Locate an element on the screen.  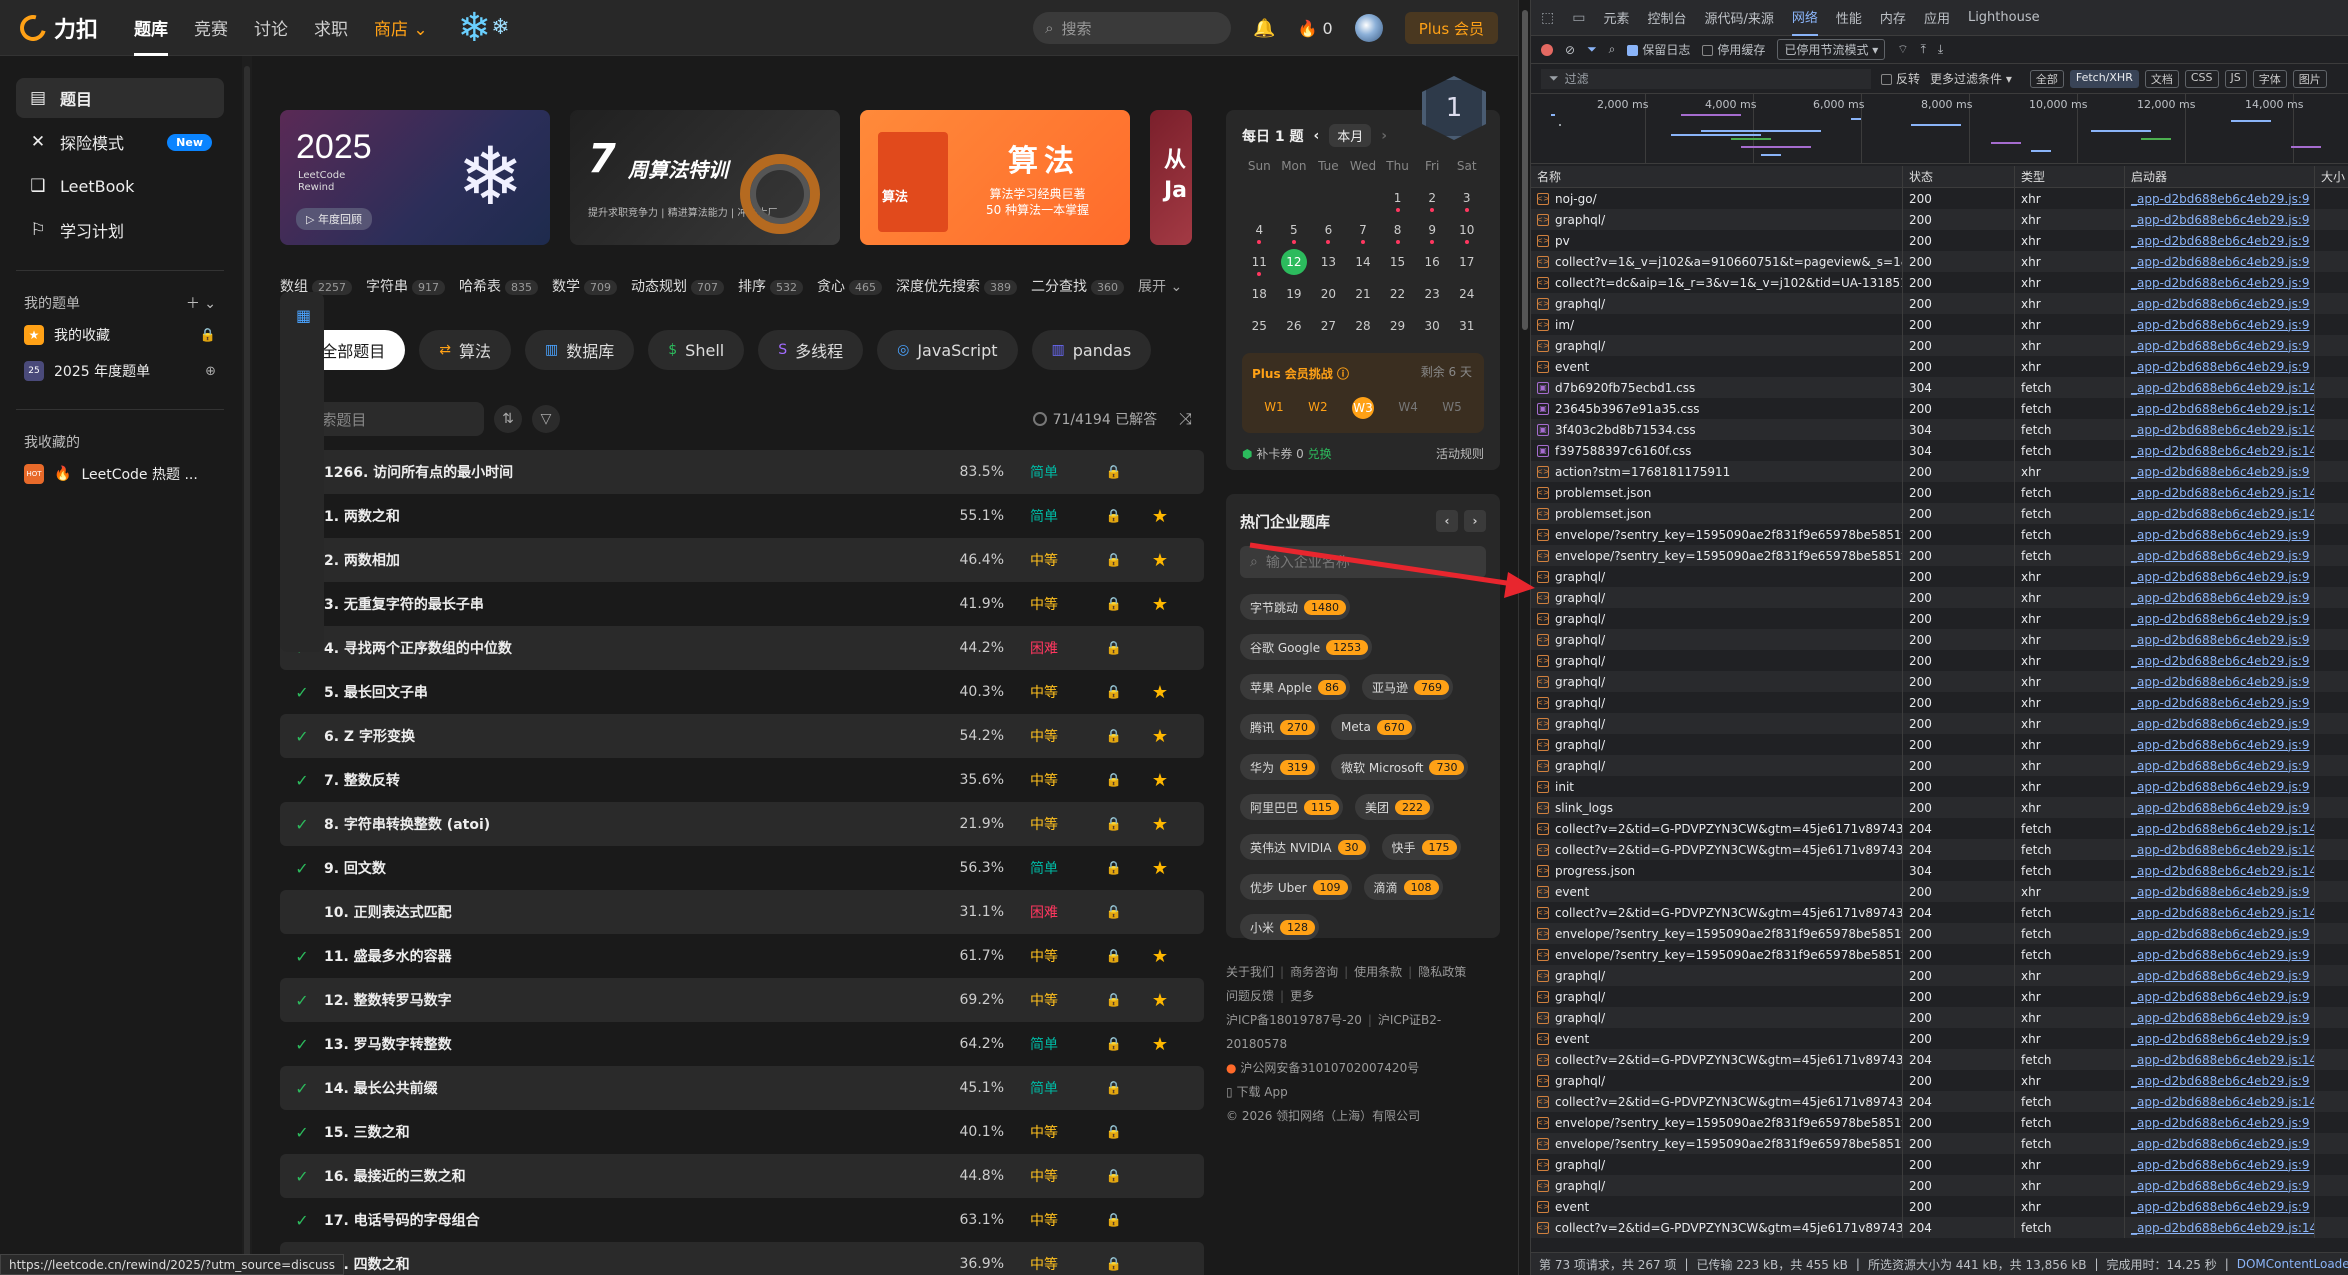
calendar-day: 10 is located at coordinates (1466, 230).